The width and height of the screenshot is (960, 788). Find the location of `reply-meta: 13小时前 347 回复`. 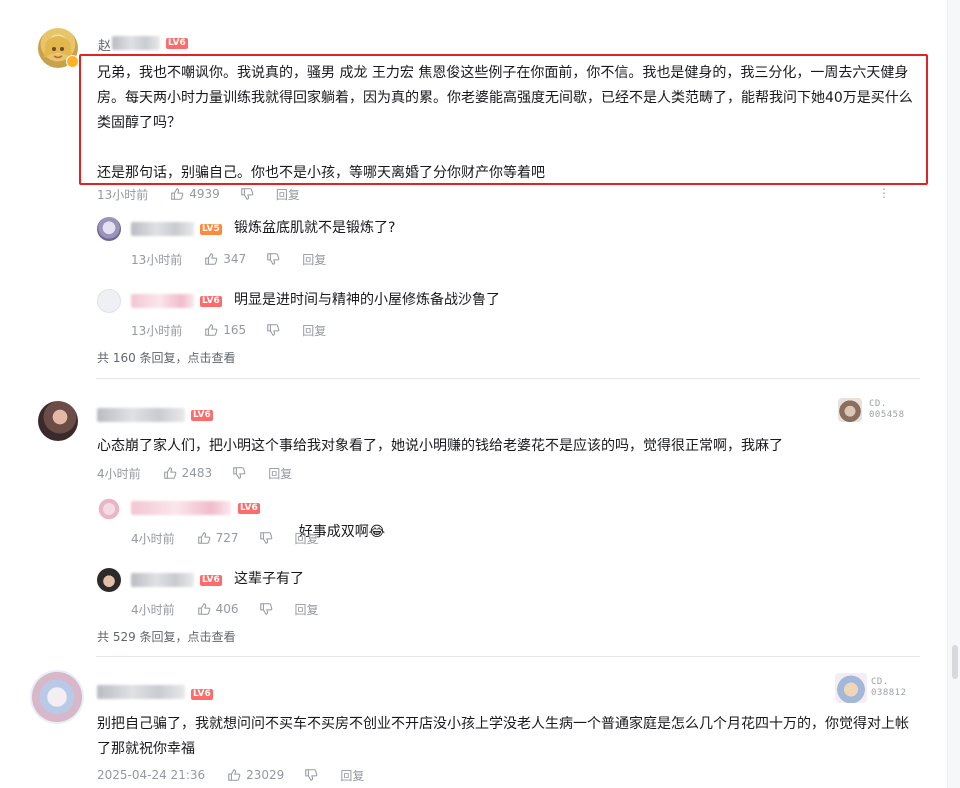

reply-meta: 13小时前 347 回复 is located at coordinates (228, 259).